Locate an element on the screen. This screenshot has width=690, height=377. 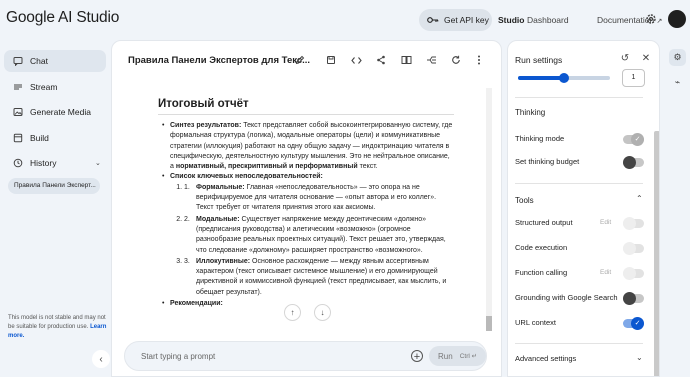
url-context-label: URL context is located at coordinates (535, 322).